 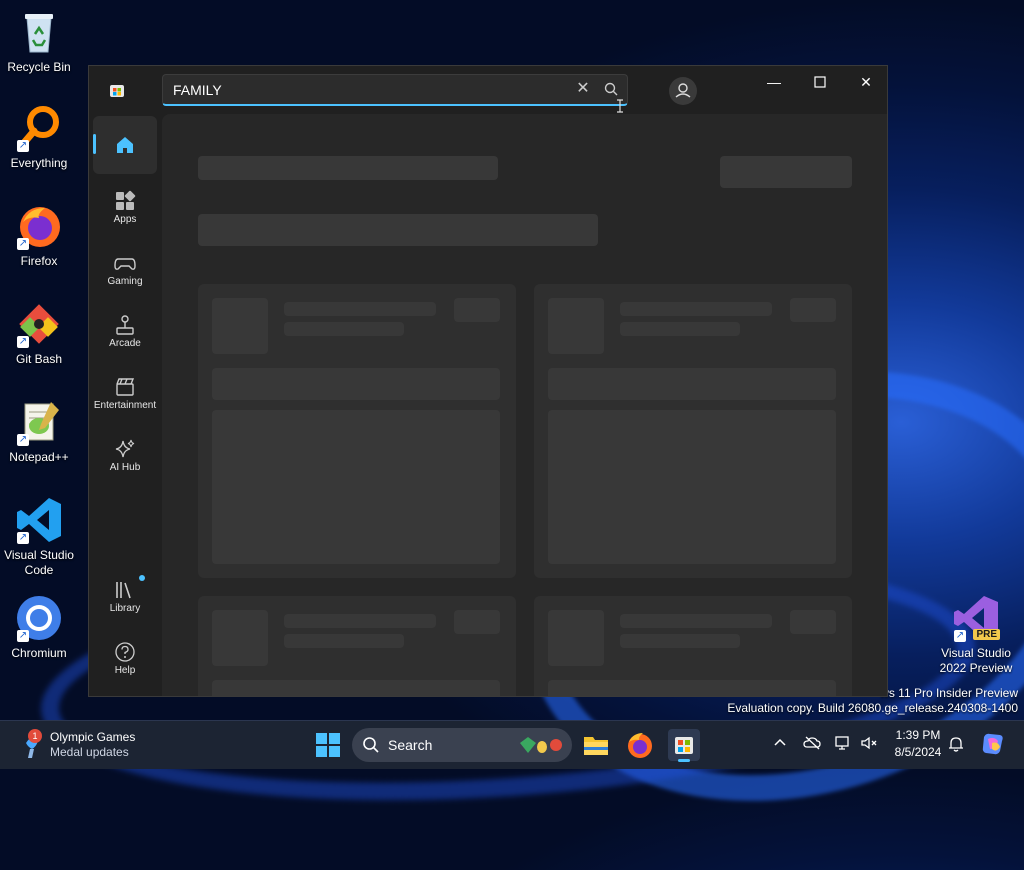 What do you see at coordinates (683, 91) in the screenshot?
I see `account-button` at bounding box center [683, 91].